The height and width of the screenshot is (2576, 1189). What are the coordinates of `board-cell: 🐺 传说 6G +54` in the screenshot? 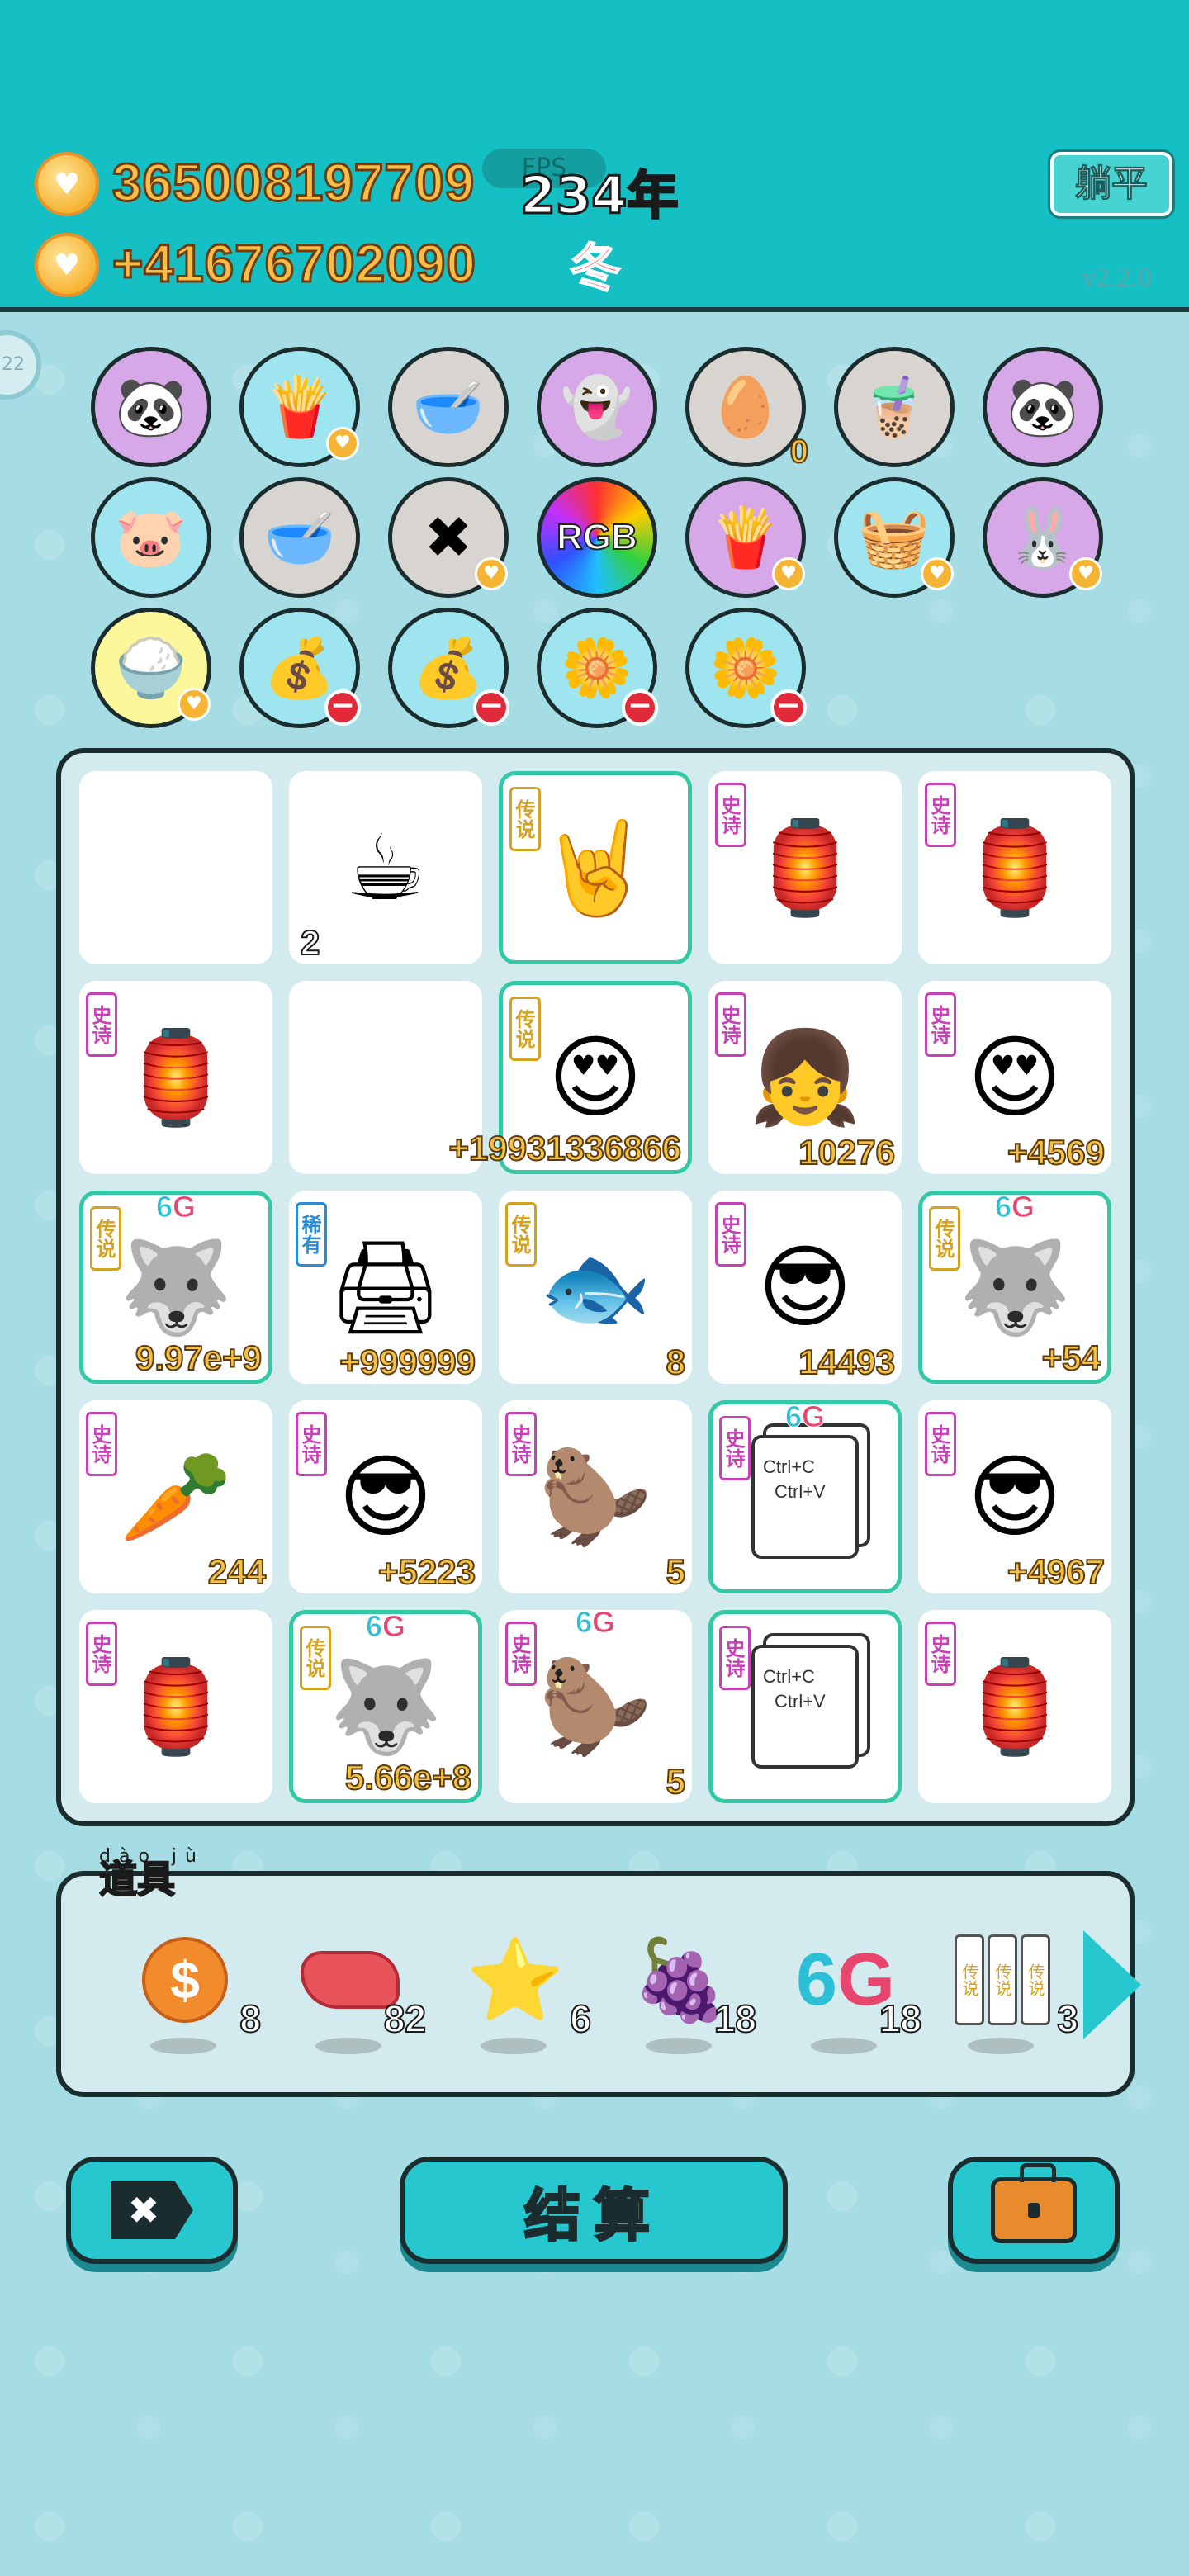 It's located at (1014, 1287).